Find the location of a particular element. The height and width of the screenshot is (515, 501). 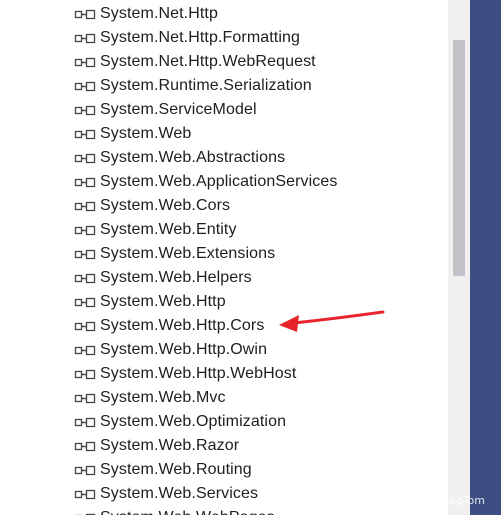

reference-item: System.Web.Http.WebHost is located at coordinates (185, 374).